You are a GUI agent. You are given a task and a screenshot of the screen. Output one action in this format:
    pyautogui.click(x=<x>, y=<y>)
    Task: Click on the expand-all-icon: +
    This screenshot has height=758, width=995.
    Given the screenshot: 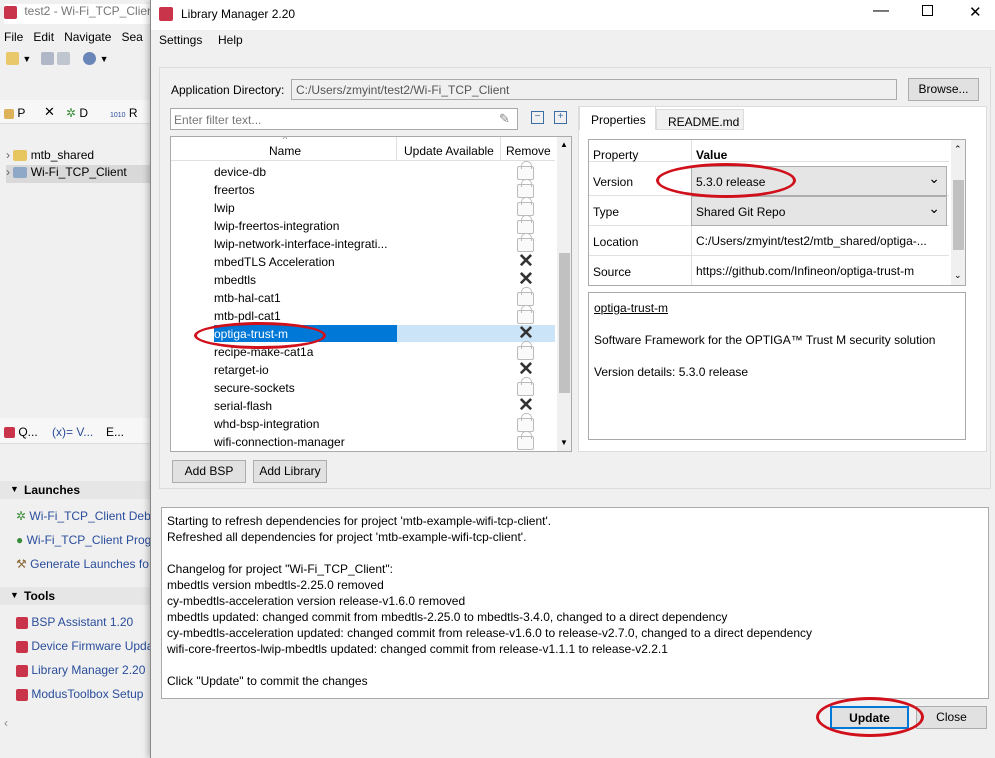 What is the action you would take?
    pyautogui.click(x=560, y=117)
    